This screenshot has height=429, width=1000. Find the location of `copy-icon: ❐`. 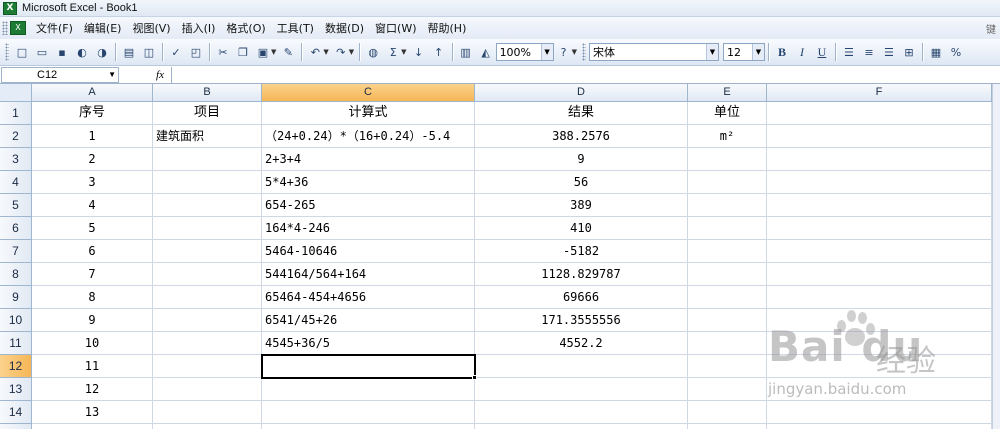

copy-icon: ❐ is located at coordinates (243, 52).